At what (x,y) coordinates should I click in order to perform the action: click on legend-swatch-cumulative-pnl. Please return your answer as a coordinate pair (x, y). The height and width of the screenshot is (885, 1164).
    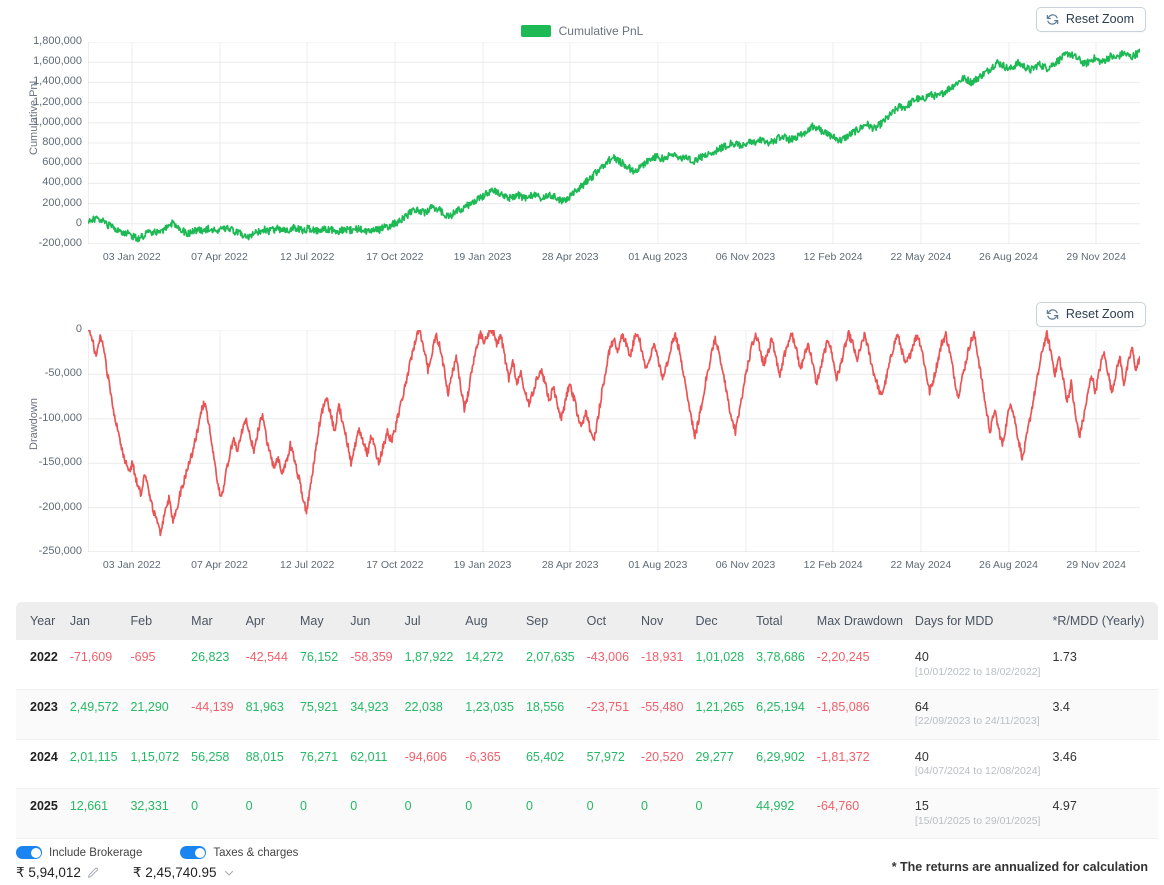
    Looking at the image, I should click on (535, 31).